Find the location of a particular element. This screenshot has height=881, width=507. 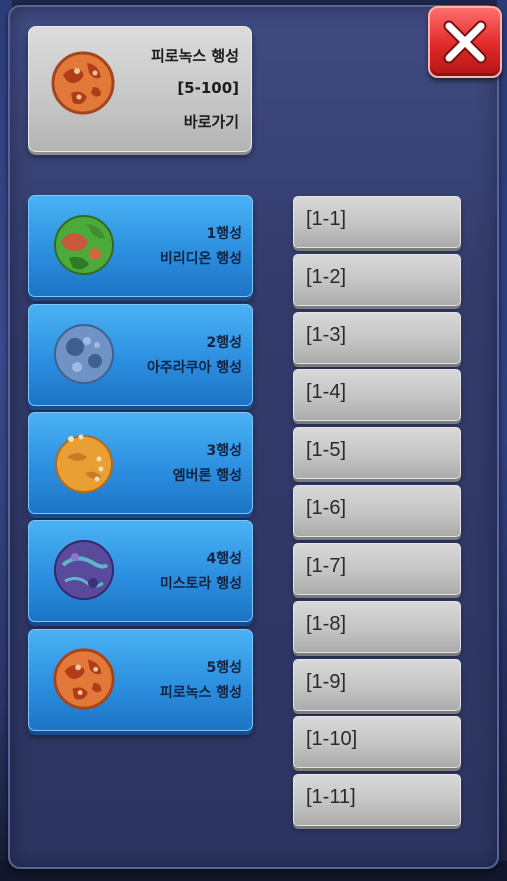

close-icon is located at coordinates (465, 42).